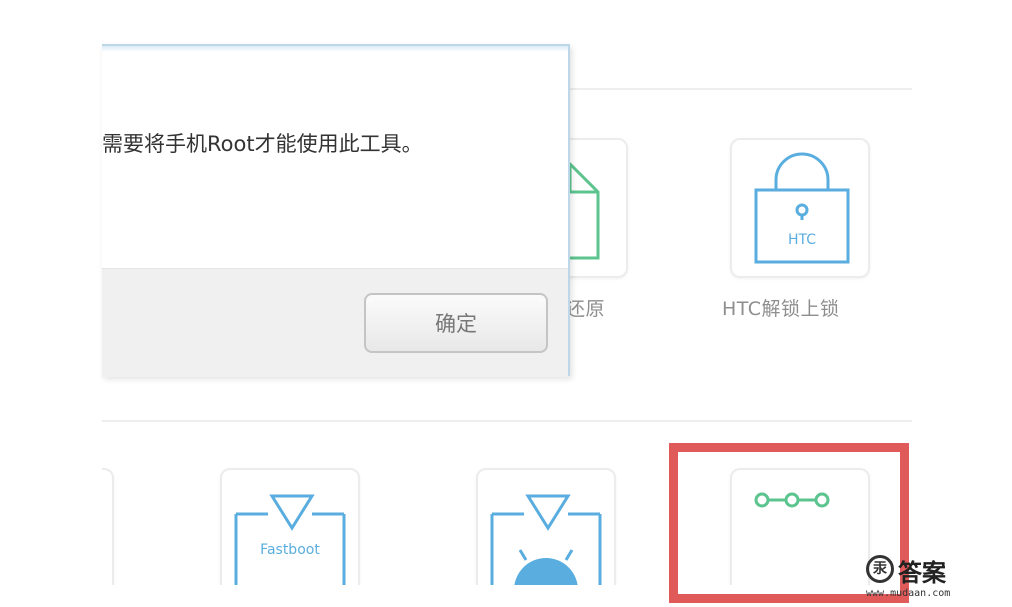 The image size is (1012, 607). Describe the element at coordinates (456, 323) in the screenshot. I see `ok-button: 确定` at that location.